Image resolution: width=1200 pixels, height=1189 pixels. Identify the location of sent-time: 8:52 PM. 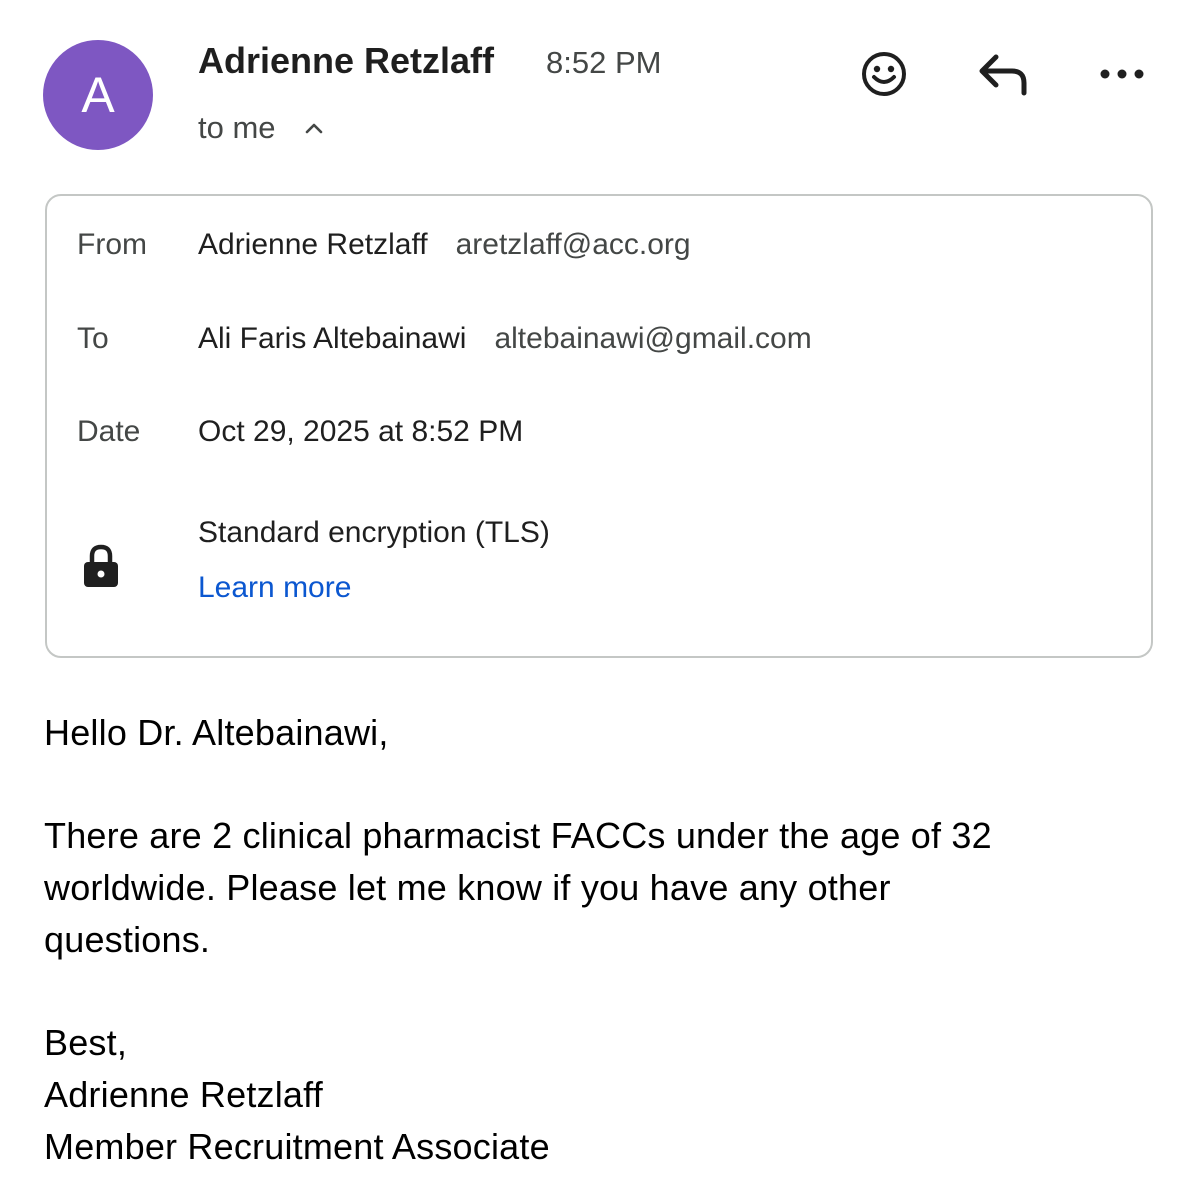
(604, 62).